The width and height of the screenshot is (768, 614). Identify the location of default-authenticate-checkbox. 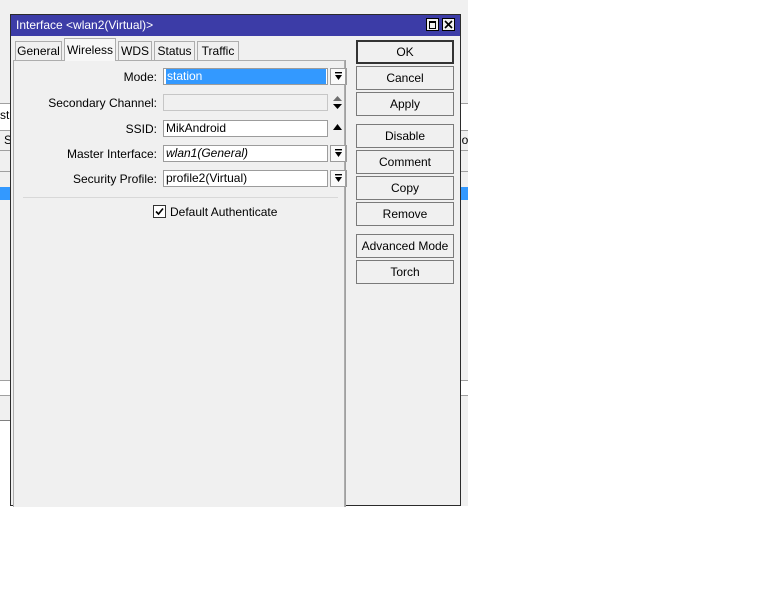
(159, 211).